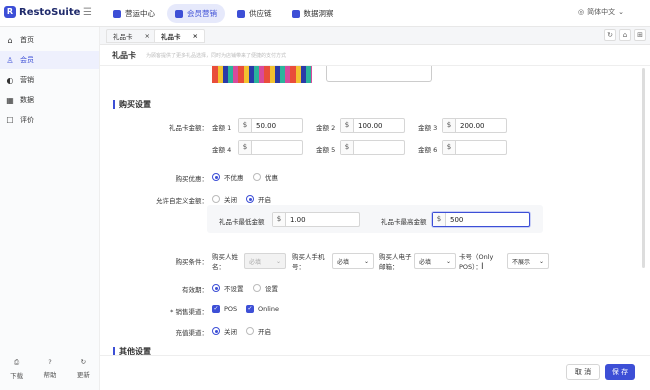  What do you see at coordinates (222, 128) in the screenshot?
I see `amount-1-label: 金额 1` at bounding box center [222, 128].